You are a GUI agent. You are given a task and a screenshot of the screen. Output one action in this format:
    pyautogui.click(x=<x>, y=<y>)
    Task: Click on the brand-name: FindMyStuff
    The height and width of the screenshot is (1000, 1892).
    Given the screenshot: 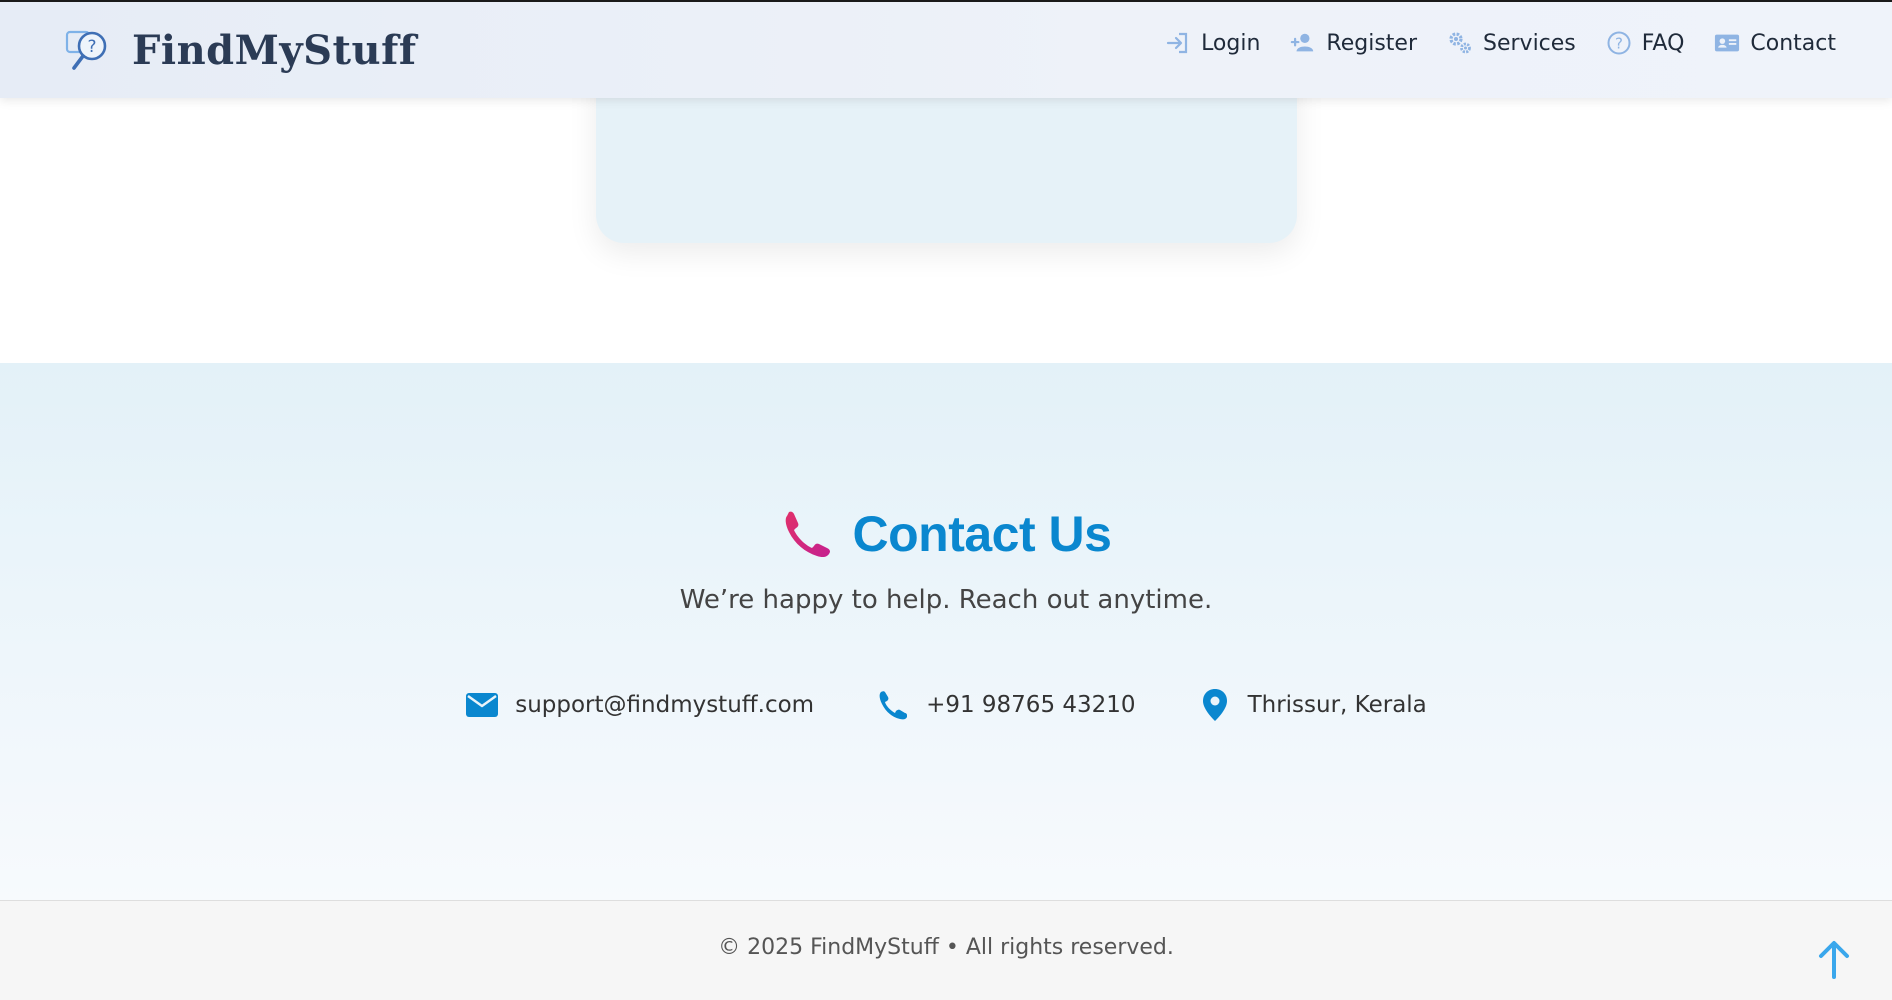 What is the action you would take?
    pyautogui.click(x=274, y=50)
    